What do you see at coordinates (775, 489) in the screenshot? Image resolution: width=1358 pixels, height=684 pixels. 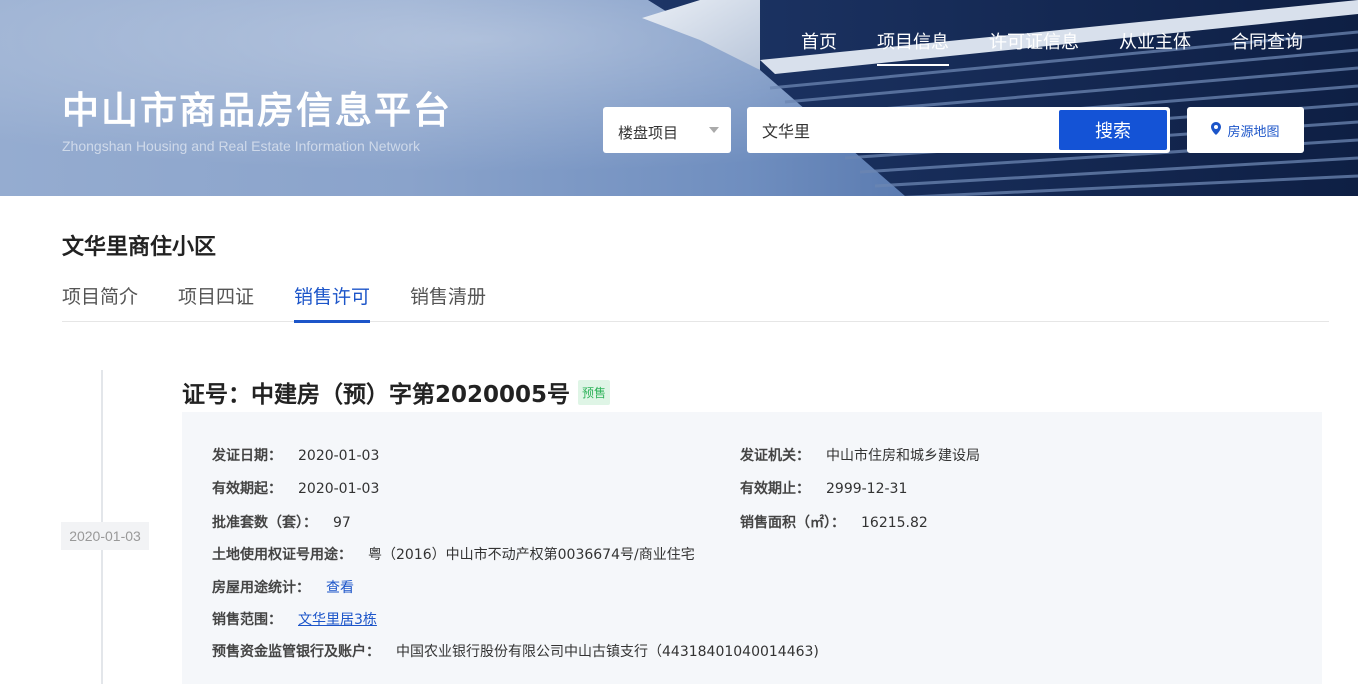 I see `valid-to-label: 有效期止：` at bounding box center [775, 489].